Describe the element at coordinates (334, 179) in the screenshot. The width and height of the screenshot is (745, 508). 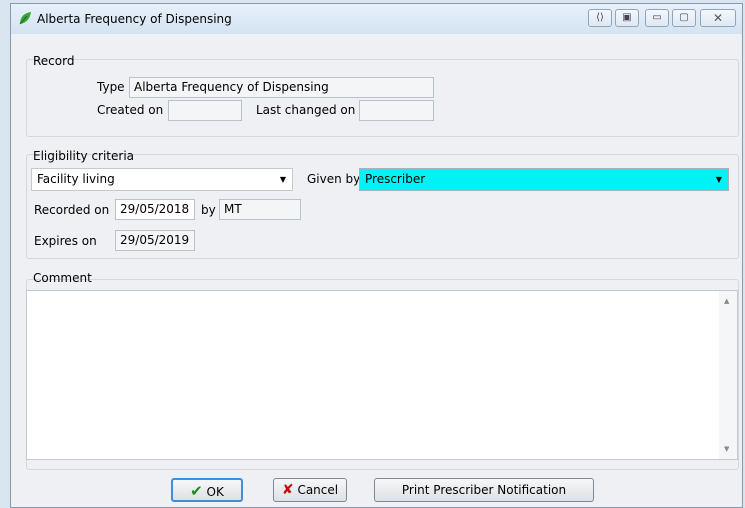
I see `given-by-label: Given by` at that location.